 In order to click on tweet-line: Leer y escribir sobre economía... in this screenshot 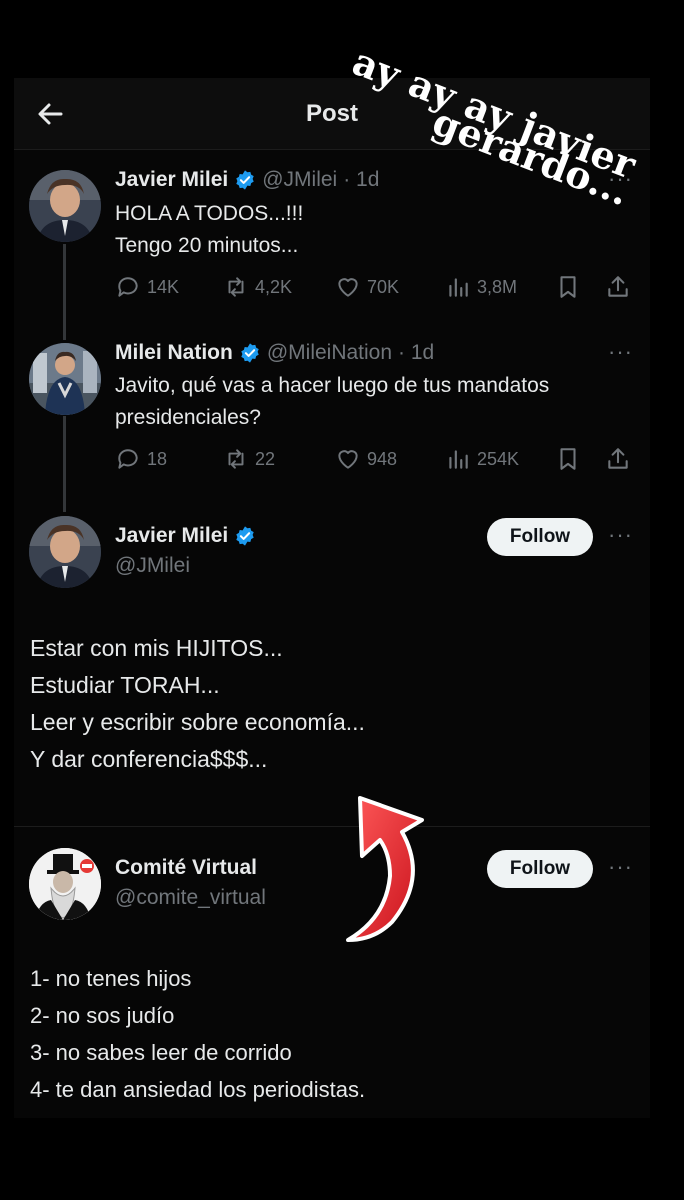, I will do `click(197, 722)`.